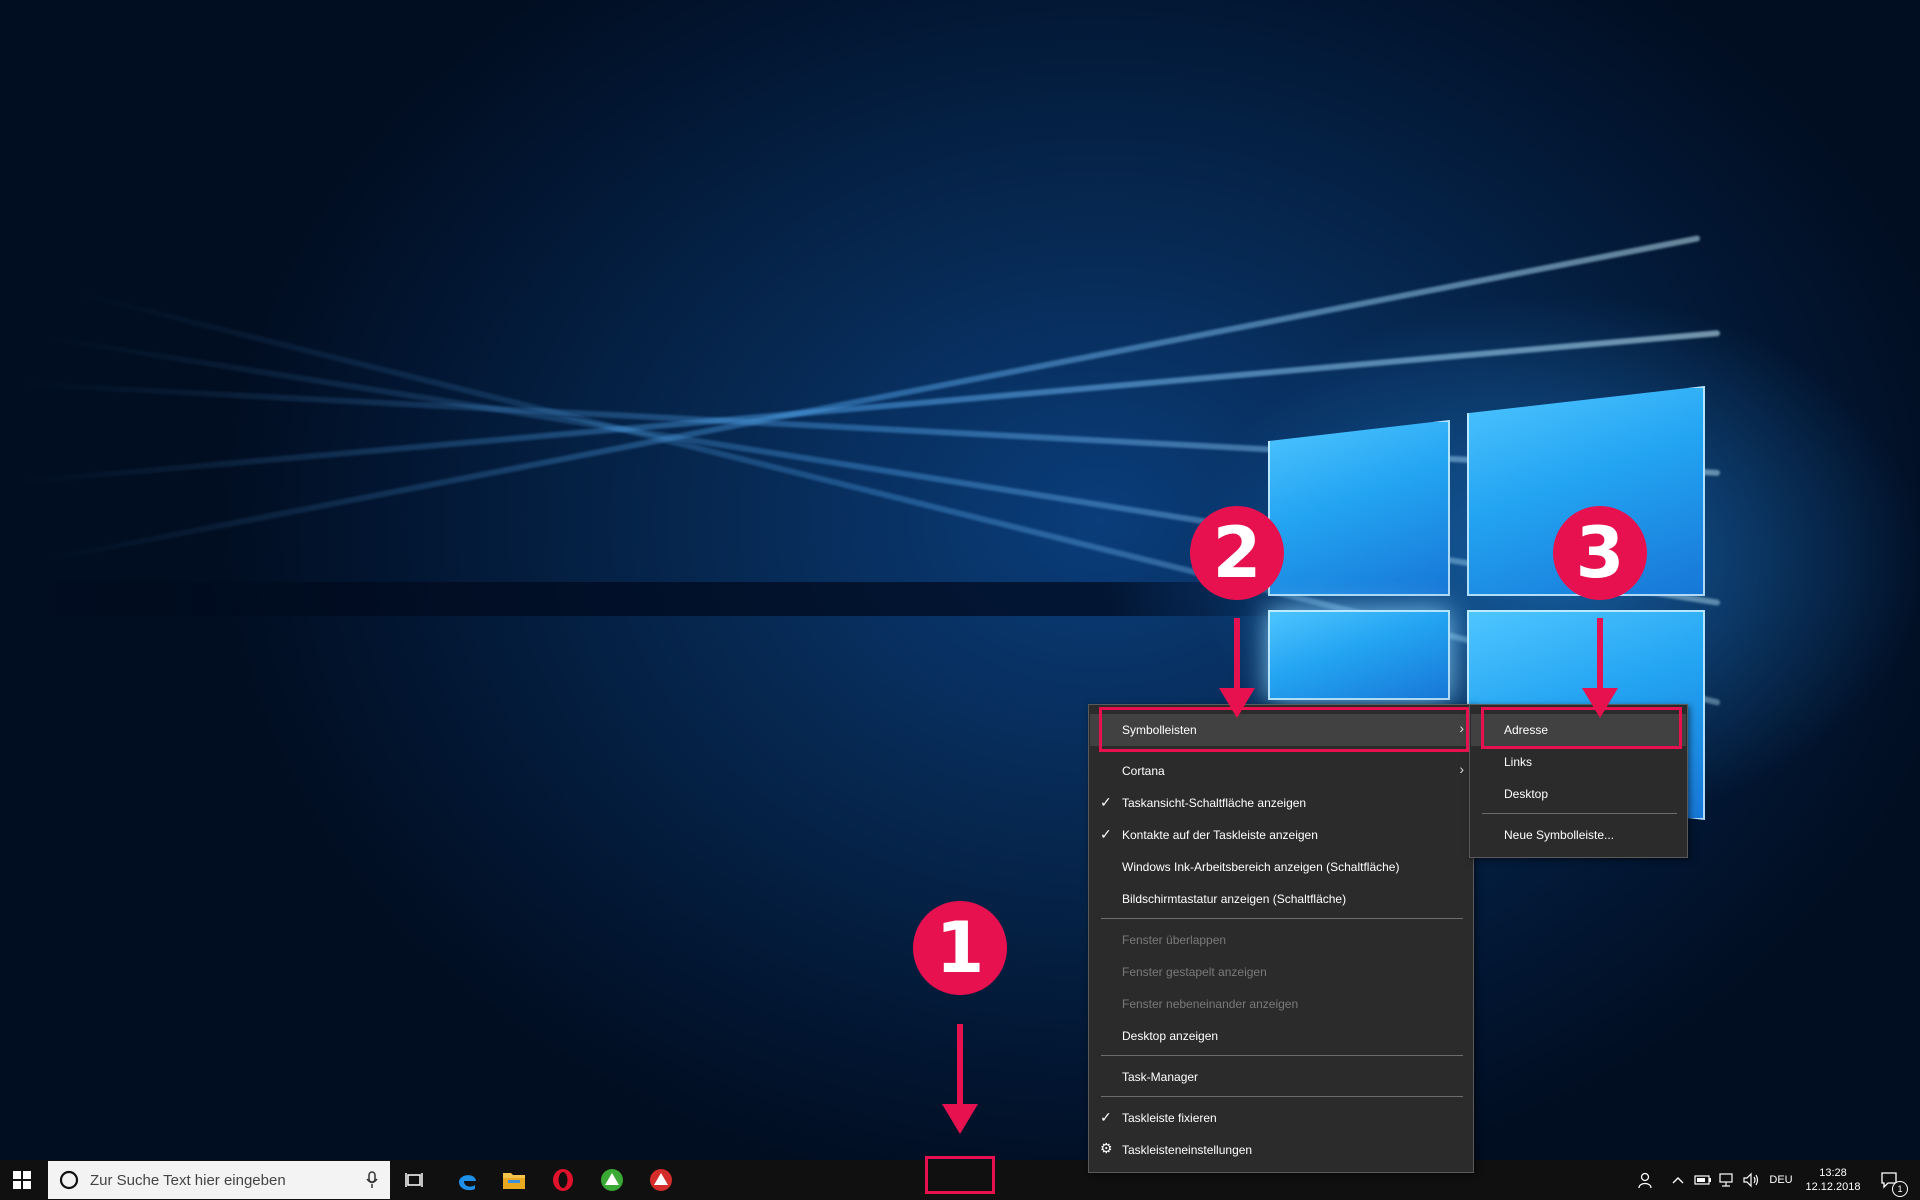 The width and height of the screenshot is (1920, 1200). I want to click on menu-item-label: Taskleisteneinstellungen, so click(1187, 1150).